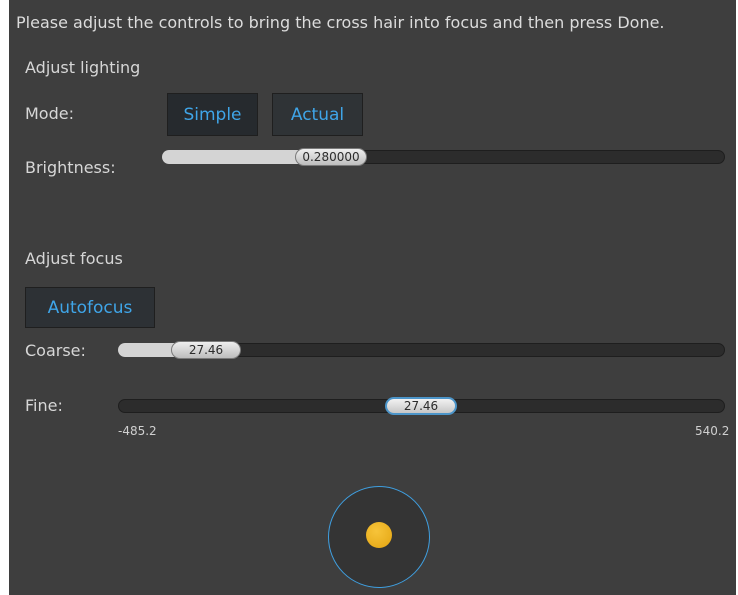  What do you see at coordinates (55, 350) in the screenshot?
I see `coarse-label: Coarse:` at bounding box center [55, 350].